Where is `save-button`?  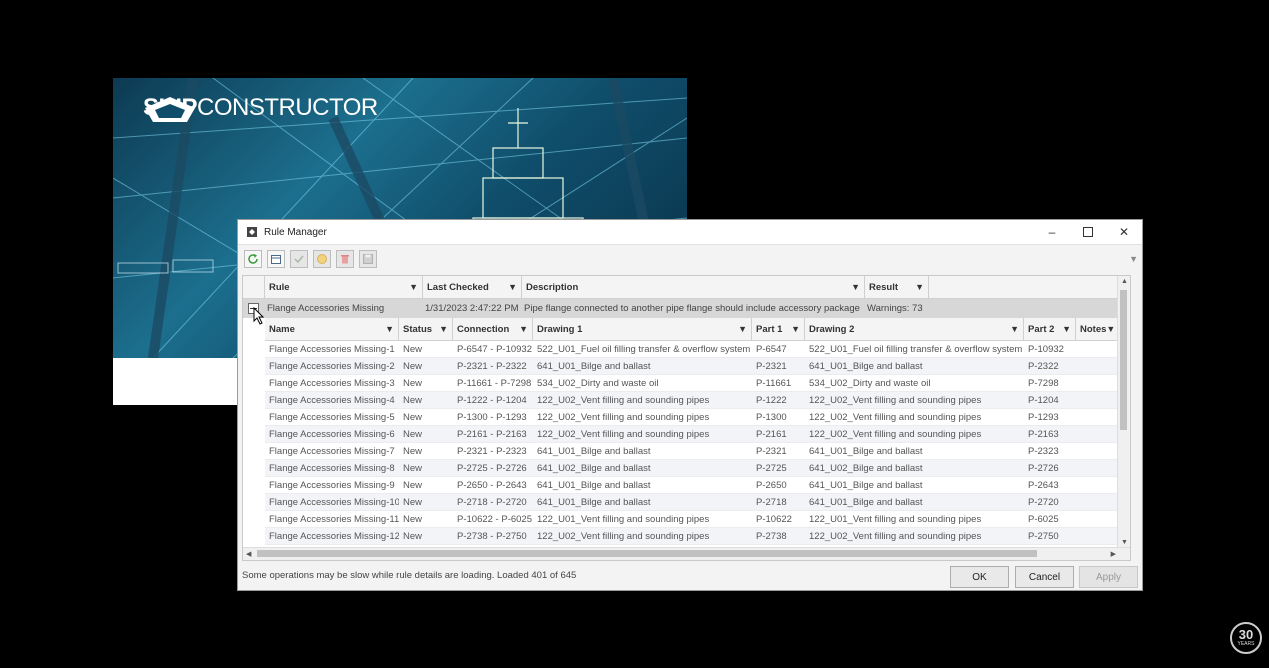
save-button is located at coordinates (368, 259).